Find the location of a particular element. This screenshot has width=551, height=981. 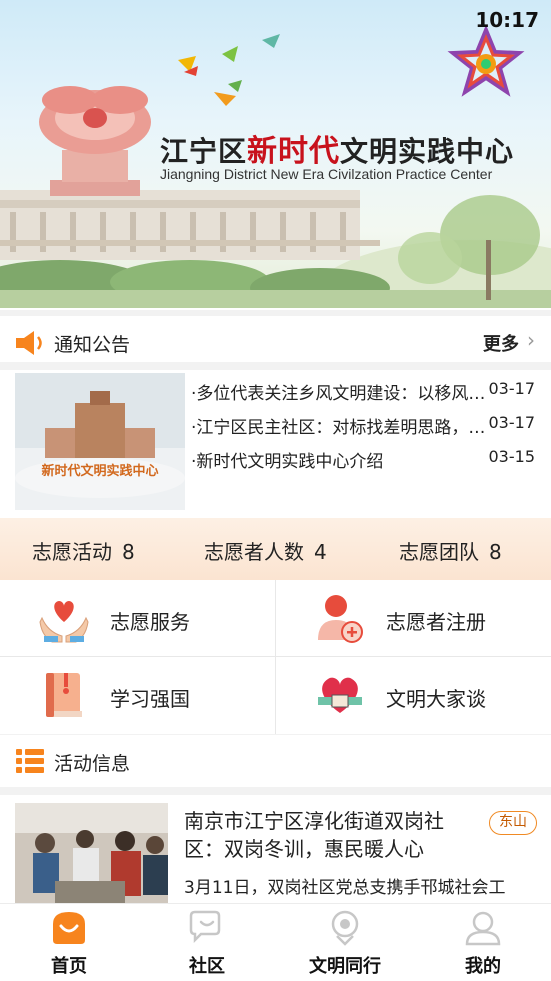

activity-thumbnail is located at coordinates (91, 854).